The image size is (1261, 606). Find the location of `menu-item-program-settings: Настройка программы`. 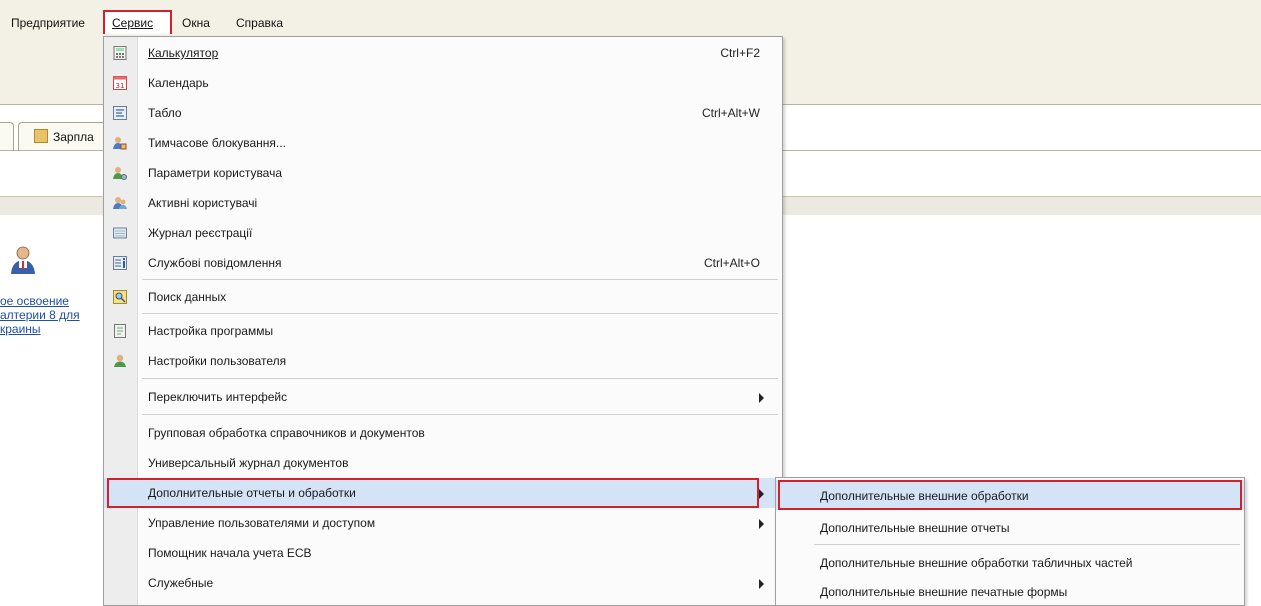

menu-item-program-settings: Настройка программы is located at coordinates (443, 331).